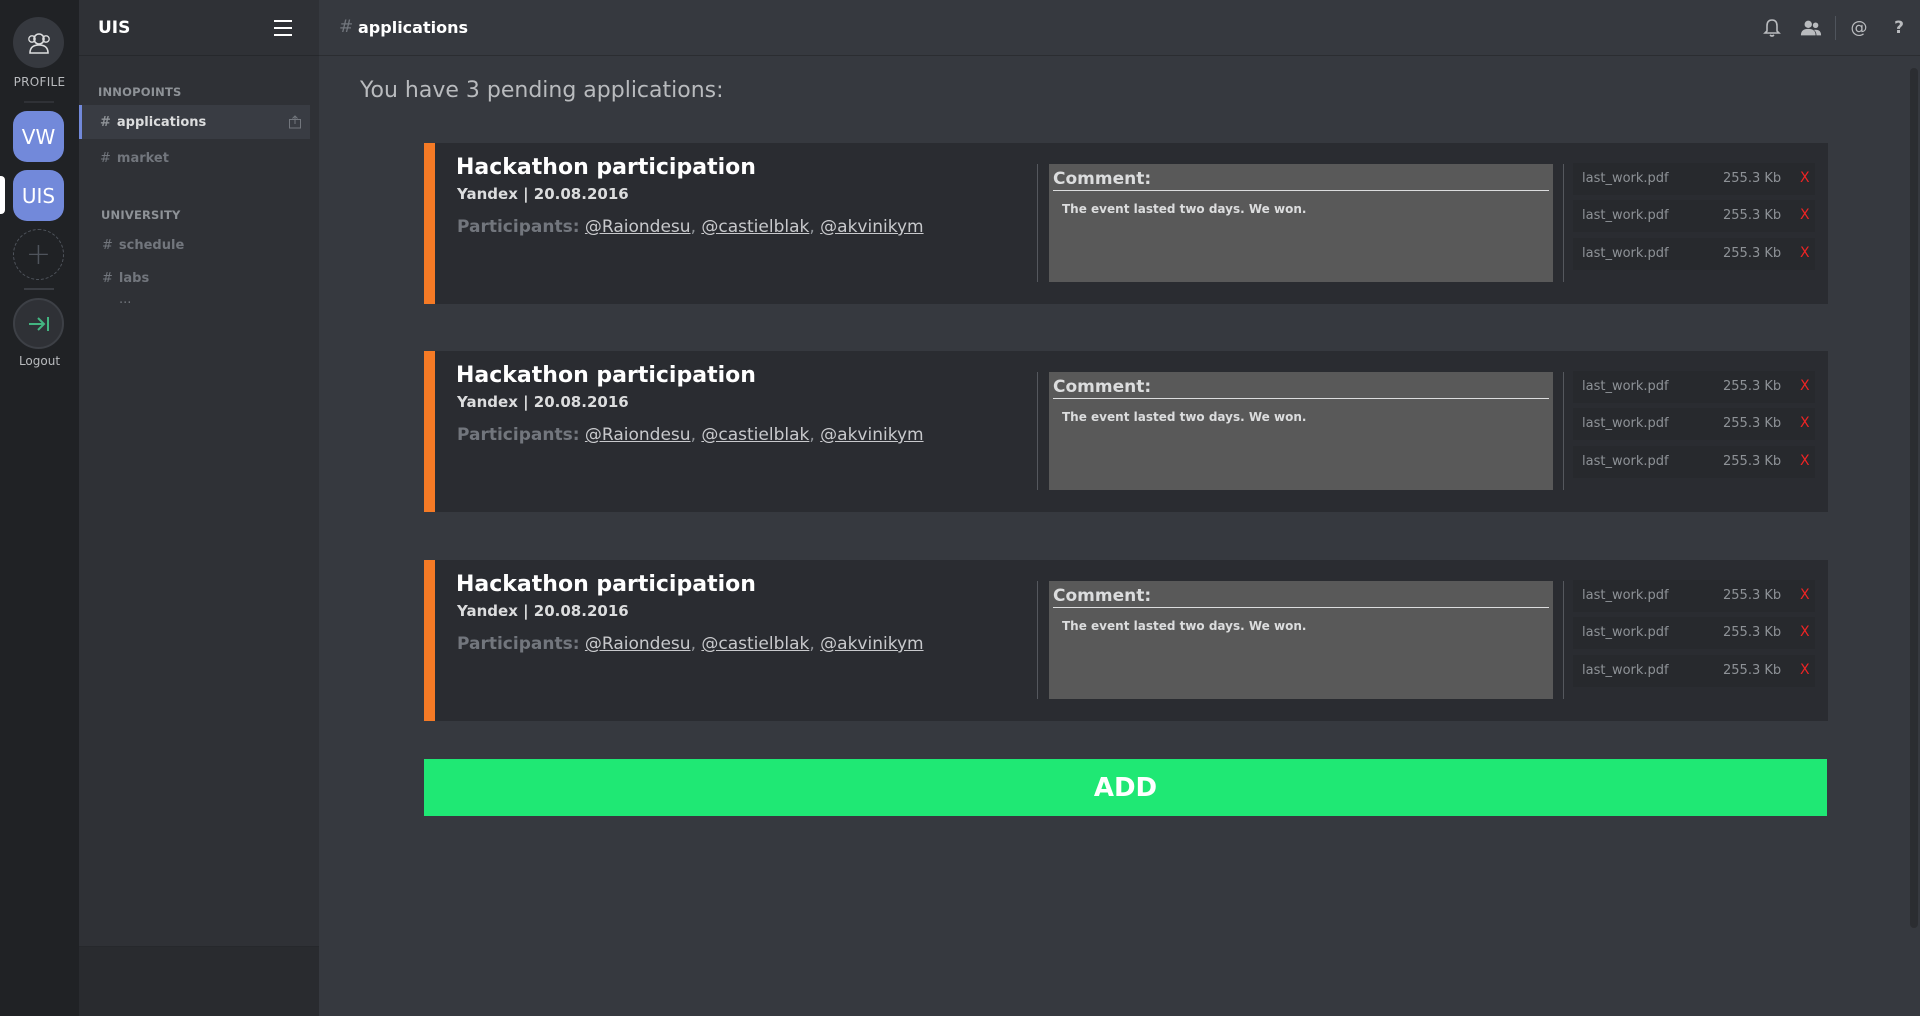 This screenshot has width=1920, height=1016. What do you see at coordinates (543, 194) in the screenshot?
I see `application-subtitle: Yandex | 20.08.2016` at bounding box center [543, 194].